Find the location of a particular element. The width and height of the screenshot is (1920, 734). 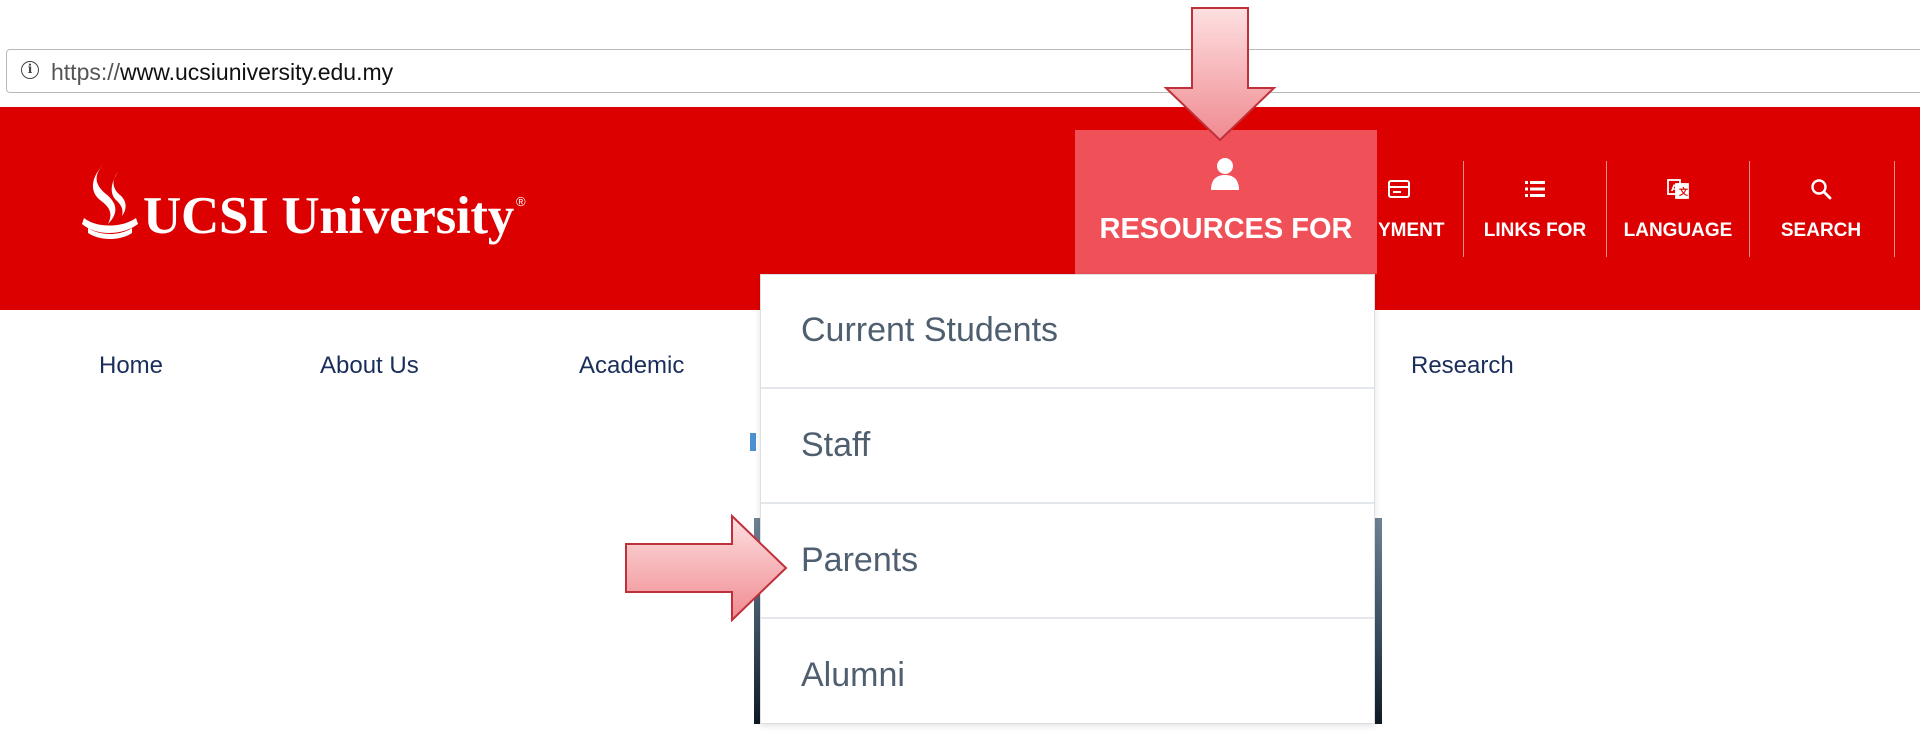

annotation-arrow-right-icon is located at coordinates (706, 568).